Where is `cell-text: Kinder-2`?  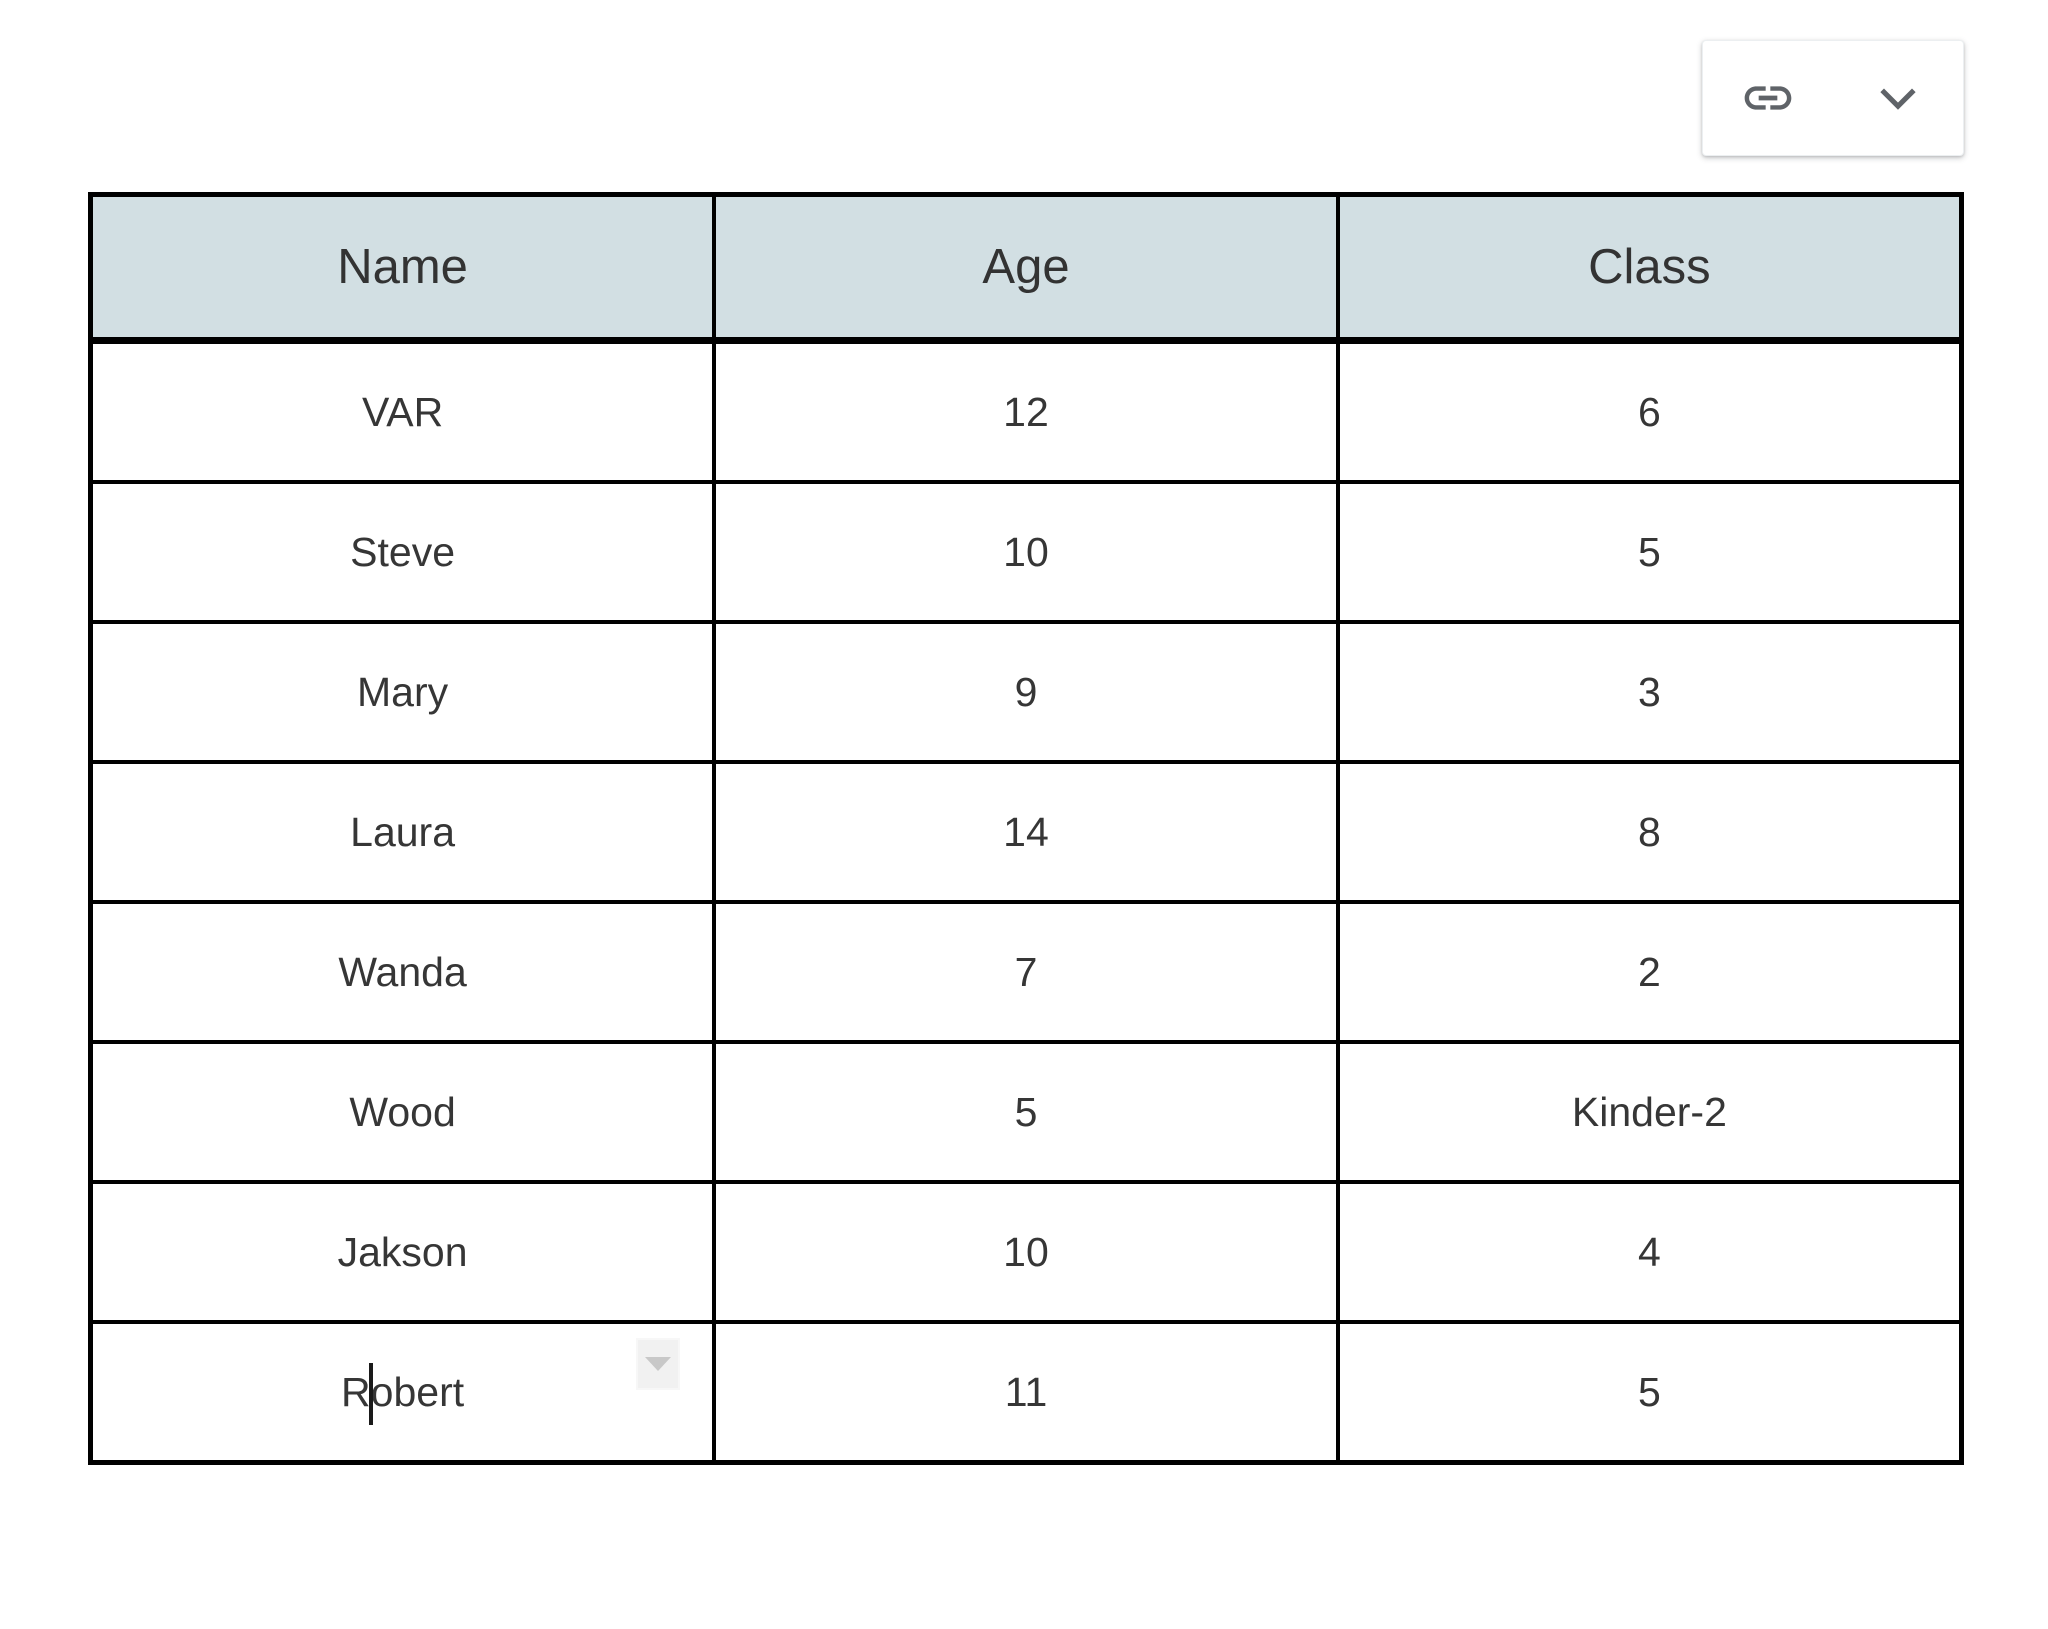
cell-text: Kinder-2 is located at coordinates (1649, 1111).